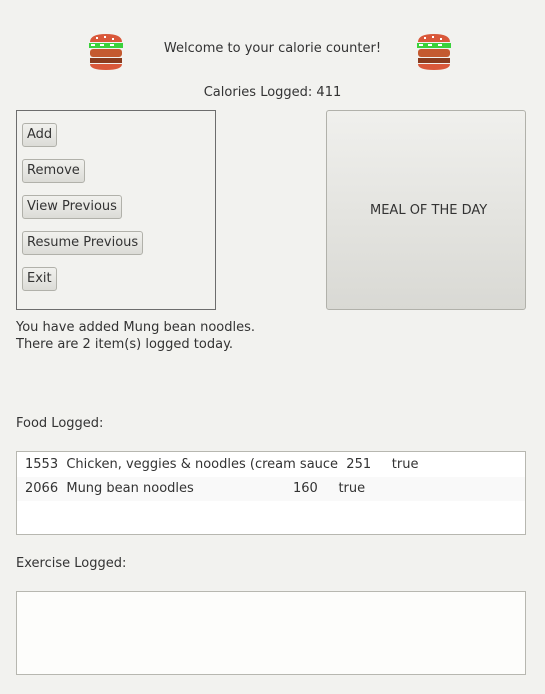  Describe the element at coordinates (271, 489) in the screenshot. I see `list-item: 2066 Mung bean noodles 160 true` at that location.